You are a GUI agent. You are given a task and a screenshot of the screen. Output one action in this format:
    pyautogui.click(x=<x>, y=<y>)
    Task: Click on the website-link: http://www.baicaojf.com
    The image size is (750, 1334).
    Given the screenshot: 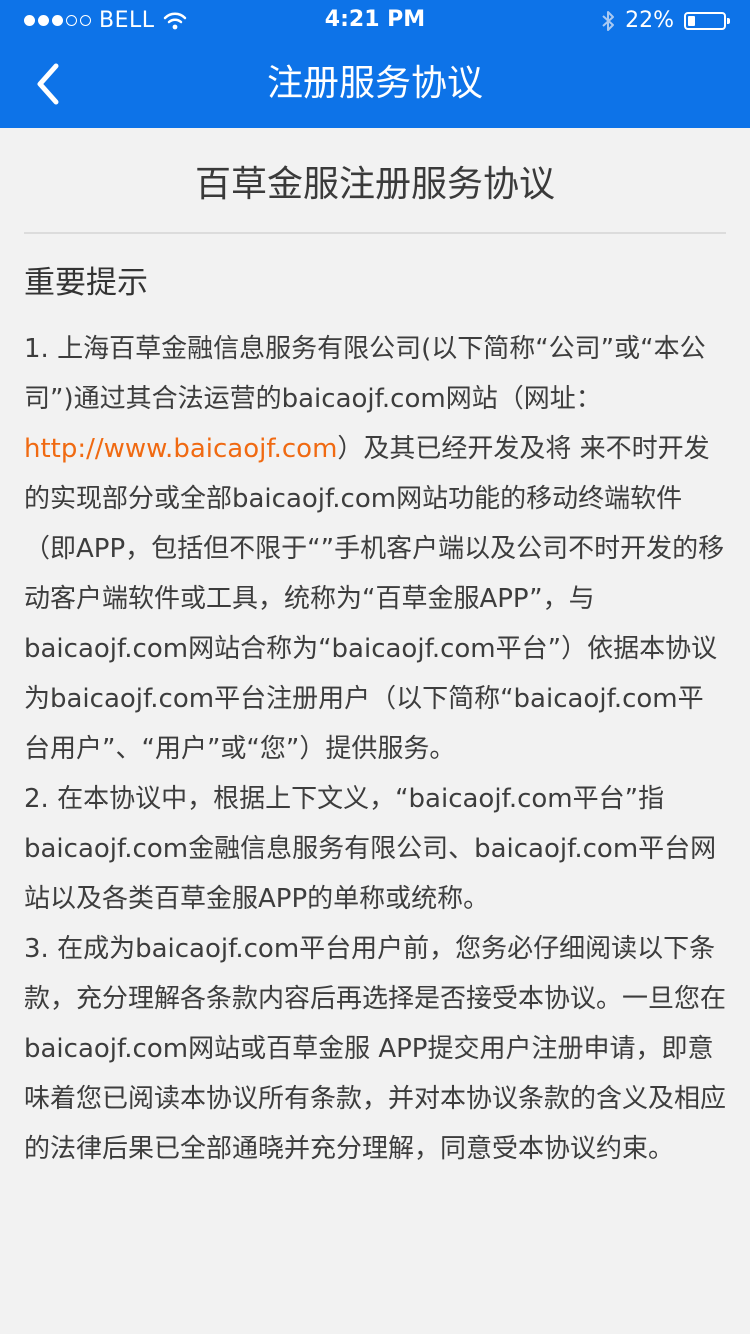 What is the action you would take?
    pyautogui.click(x=180, y=449)
    